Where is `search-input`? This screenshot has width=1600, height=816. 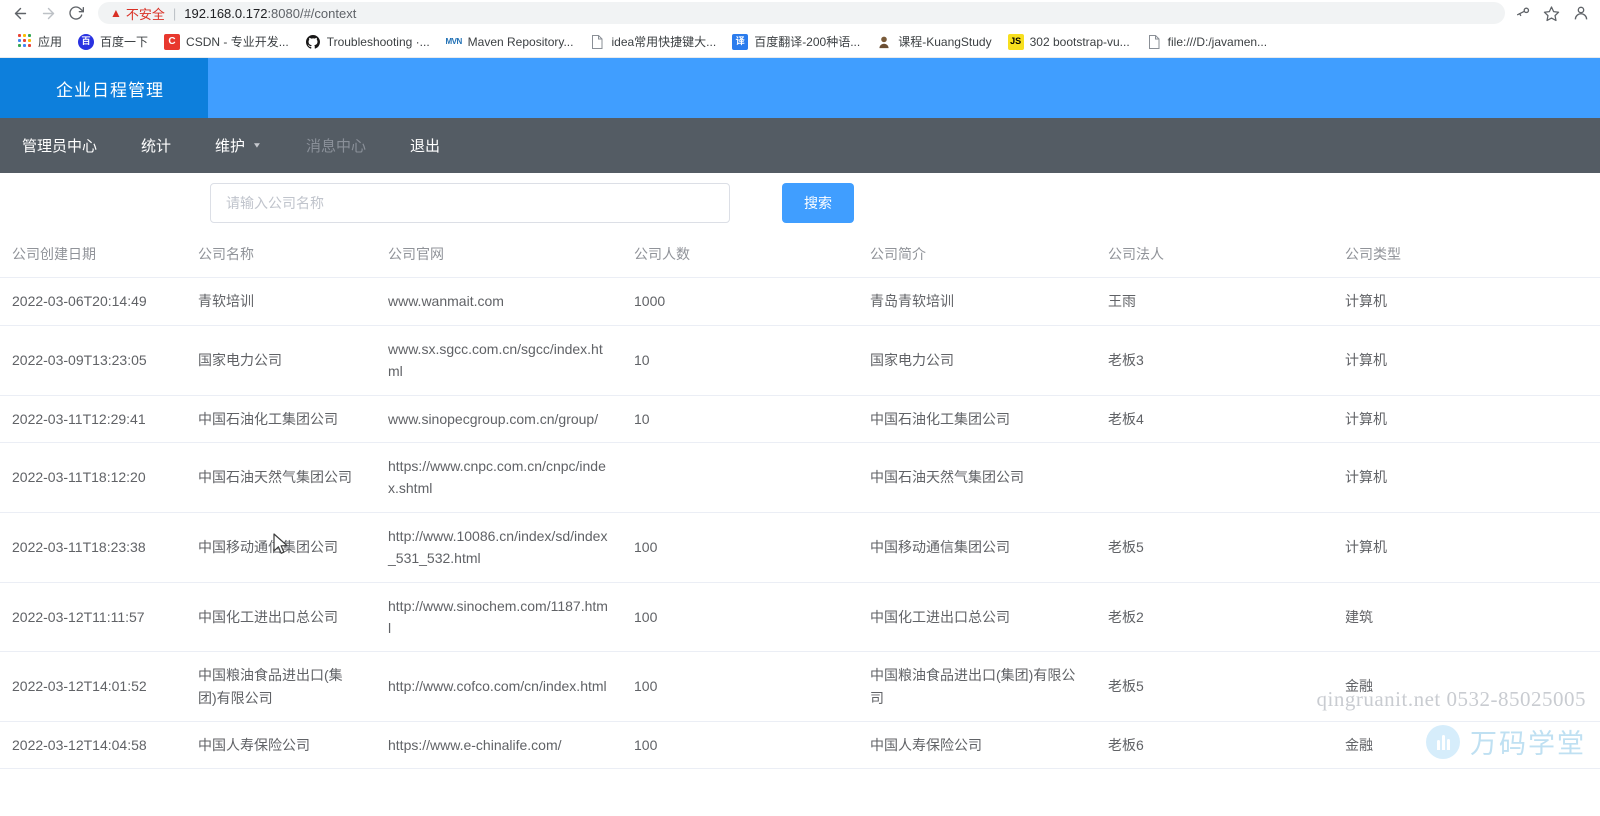
search-input is located at coordinates (470, 203).